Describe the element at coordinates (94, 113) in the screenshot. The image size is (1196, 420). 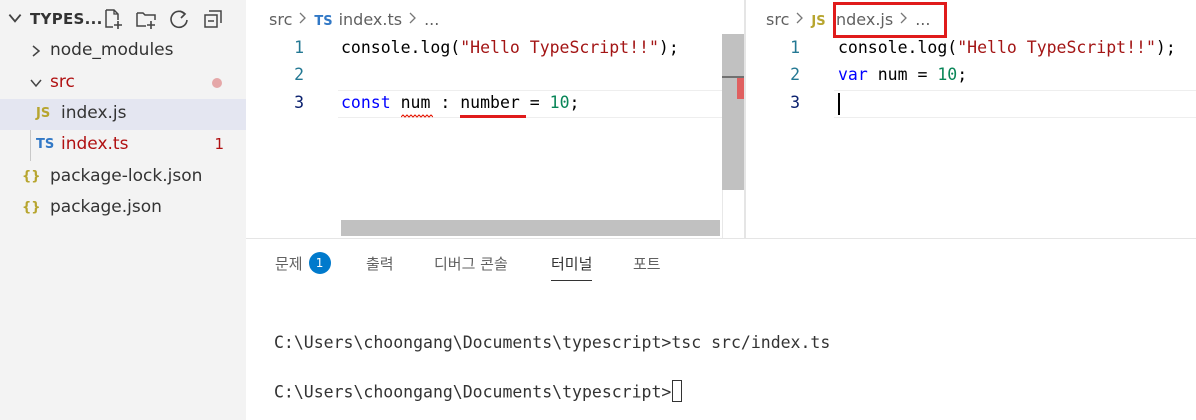
I see `tree-item-label: index.js` at that location.